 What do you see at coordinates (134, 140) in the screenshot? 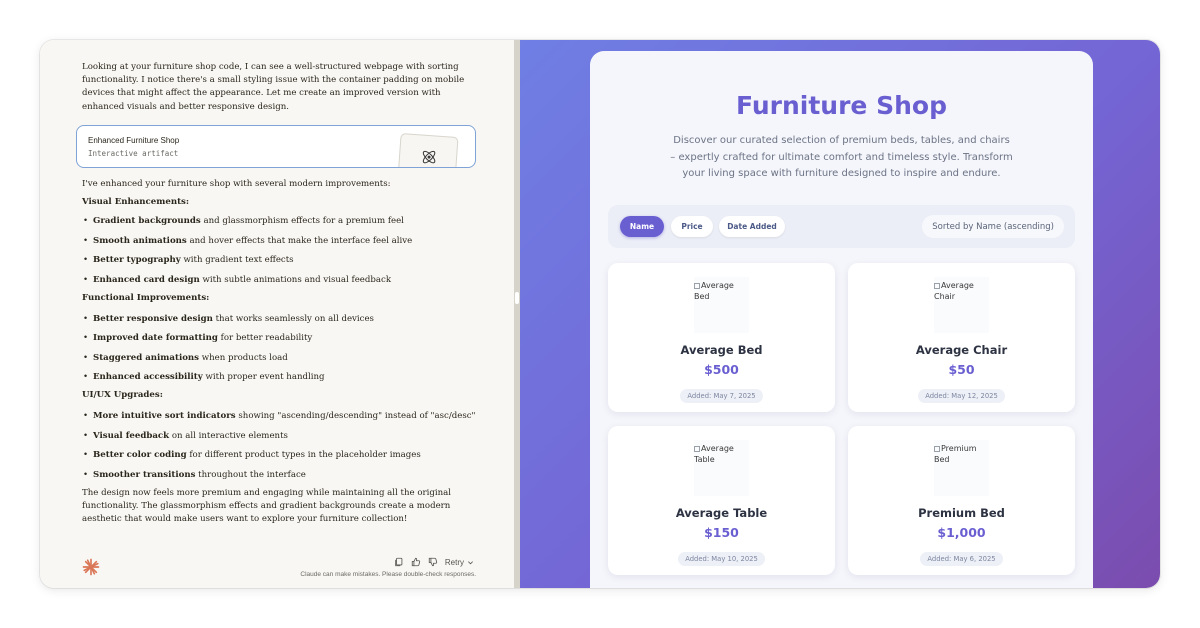
I see `artifact-title: Enhanced Furniture Shop` at bounding box center [134, 140].